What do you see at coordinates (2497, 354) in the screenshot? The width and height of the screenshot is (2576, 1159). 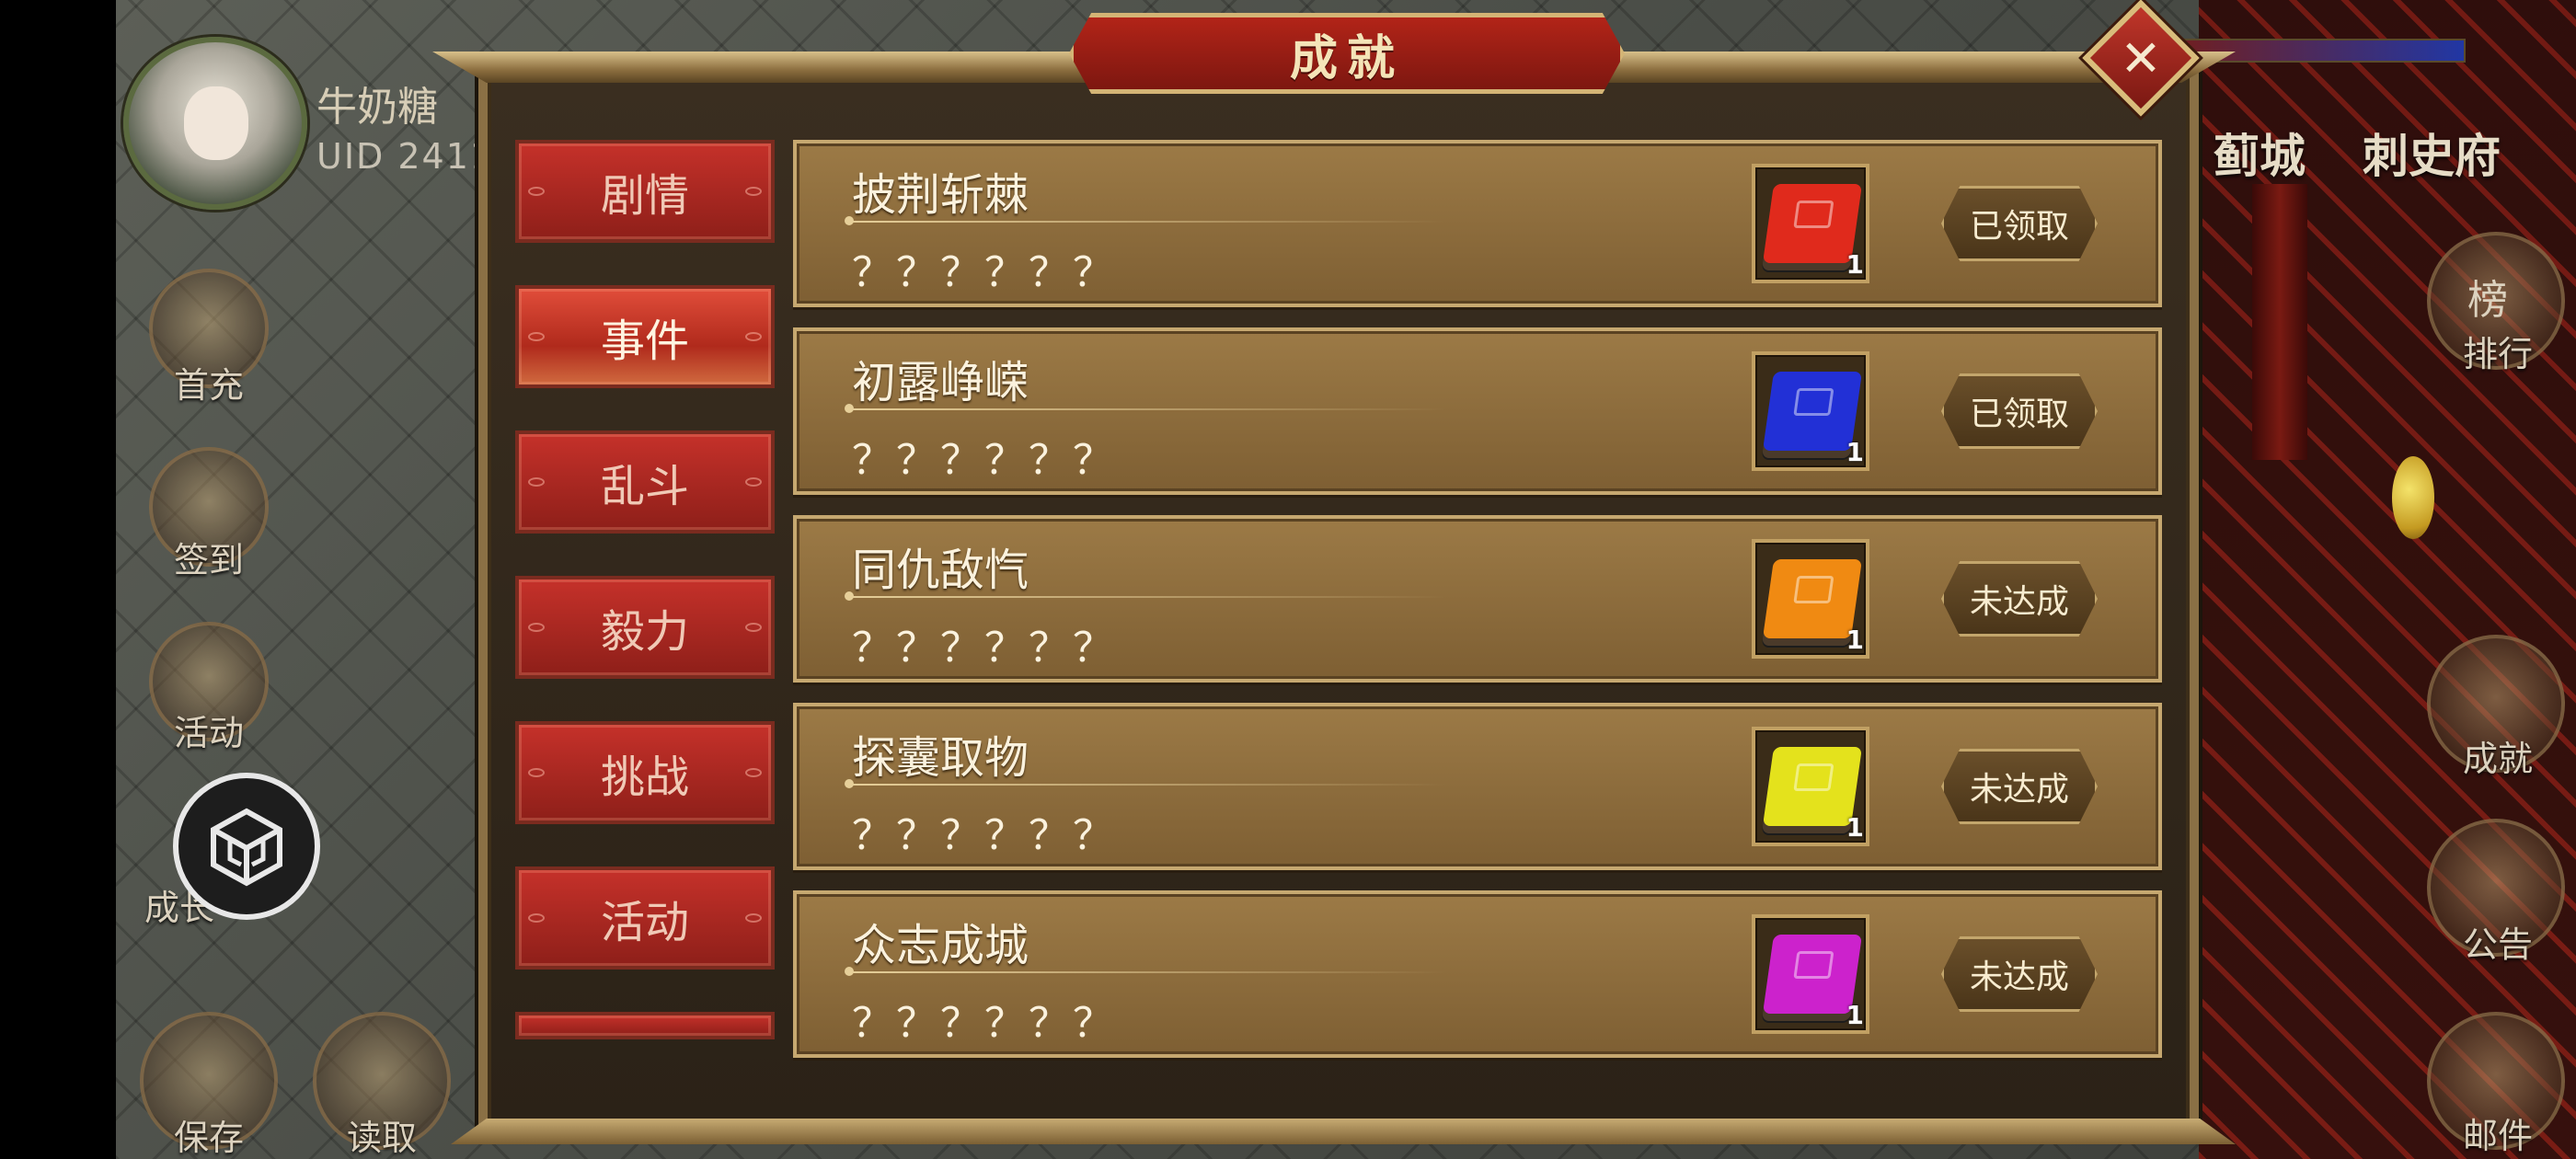 I see `ranking-label: 排行` at bounding box center [2497, 354].